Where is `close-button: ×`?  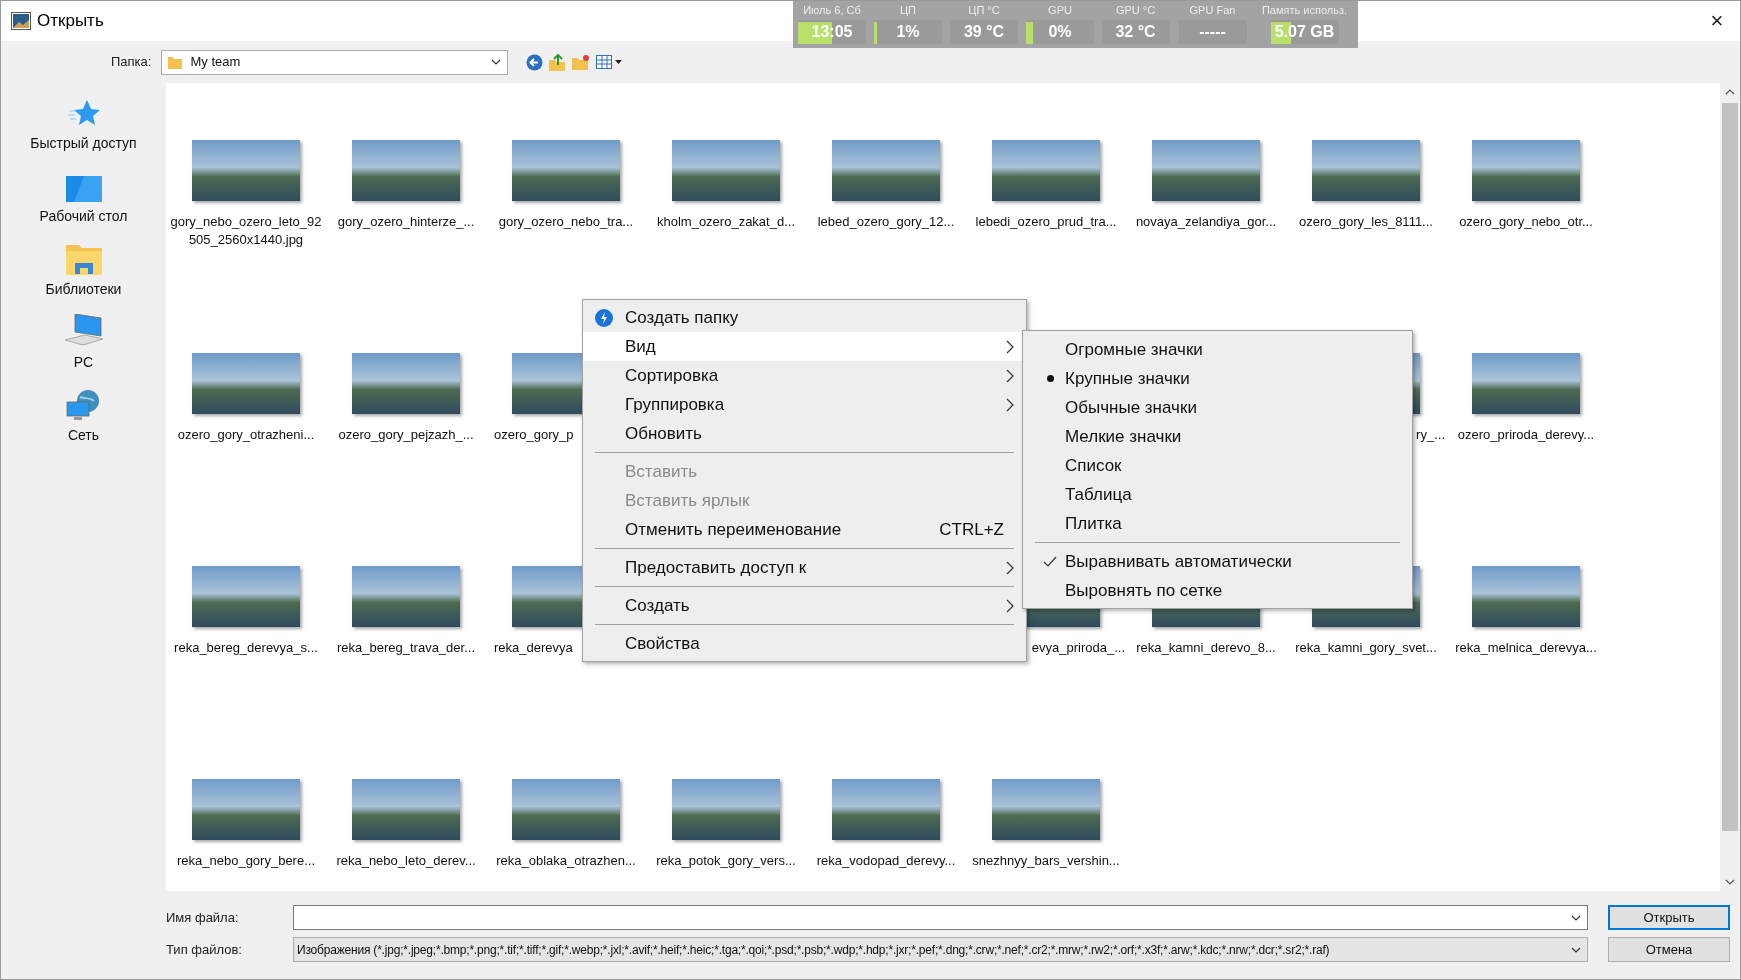 close-button: × is located at coordinates (1717, 21).